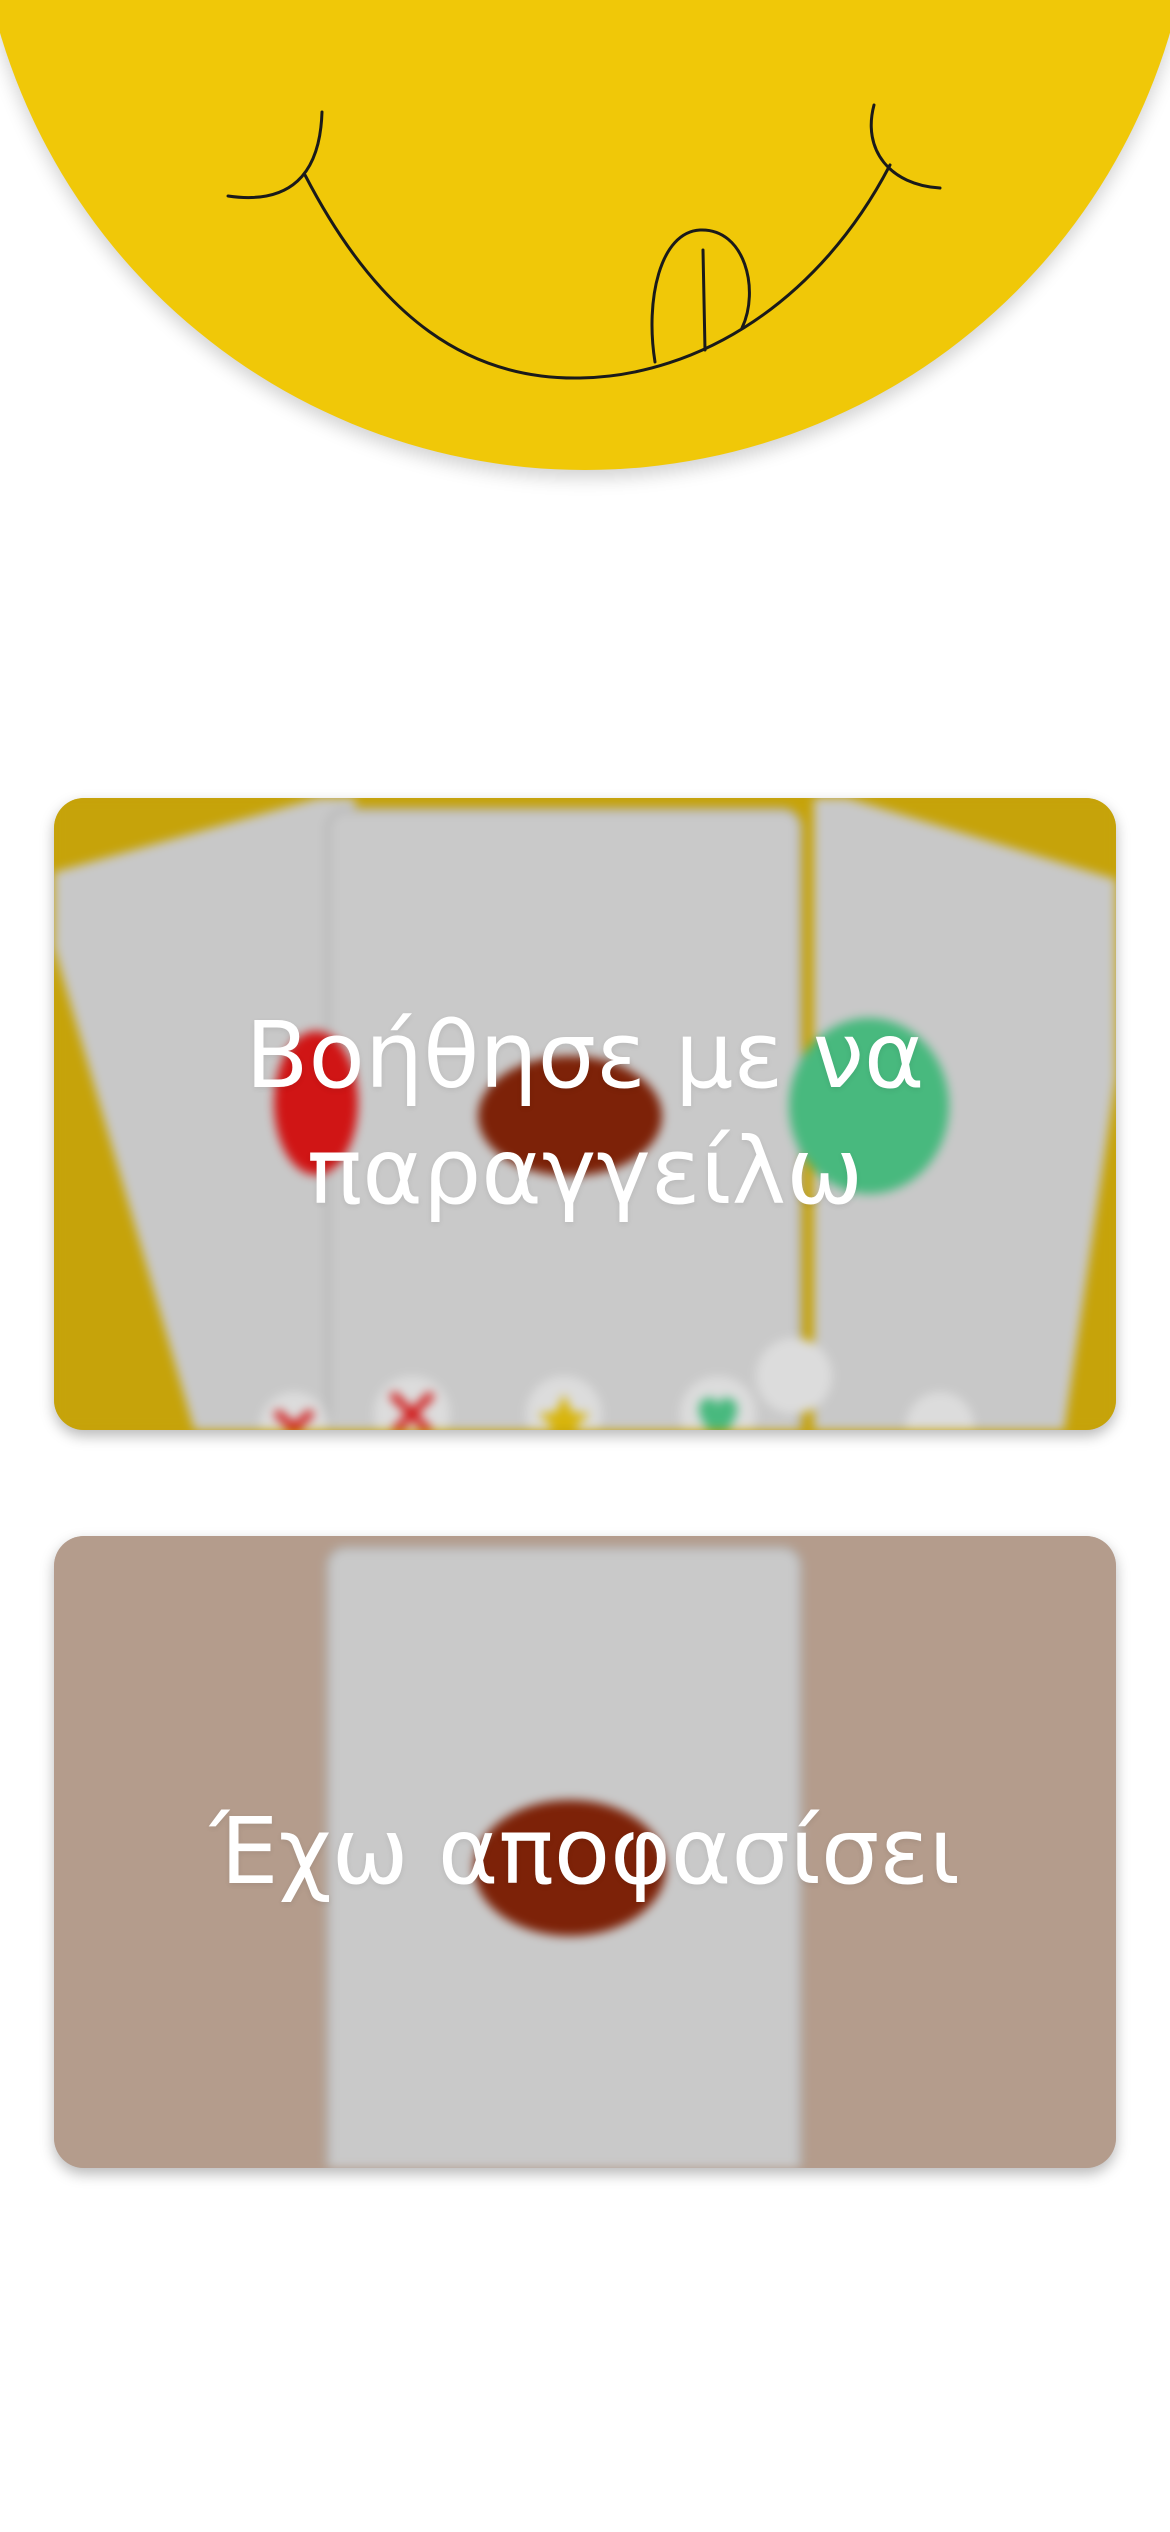 The image size is (1170, 2532). Describe the element at coordinates (584, 241) in the screenshot. I see `smiley-mouth-icon` at that location.